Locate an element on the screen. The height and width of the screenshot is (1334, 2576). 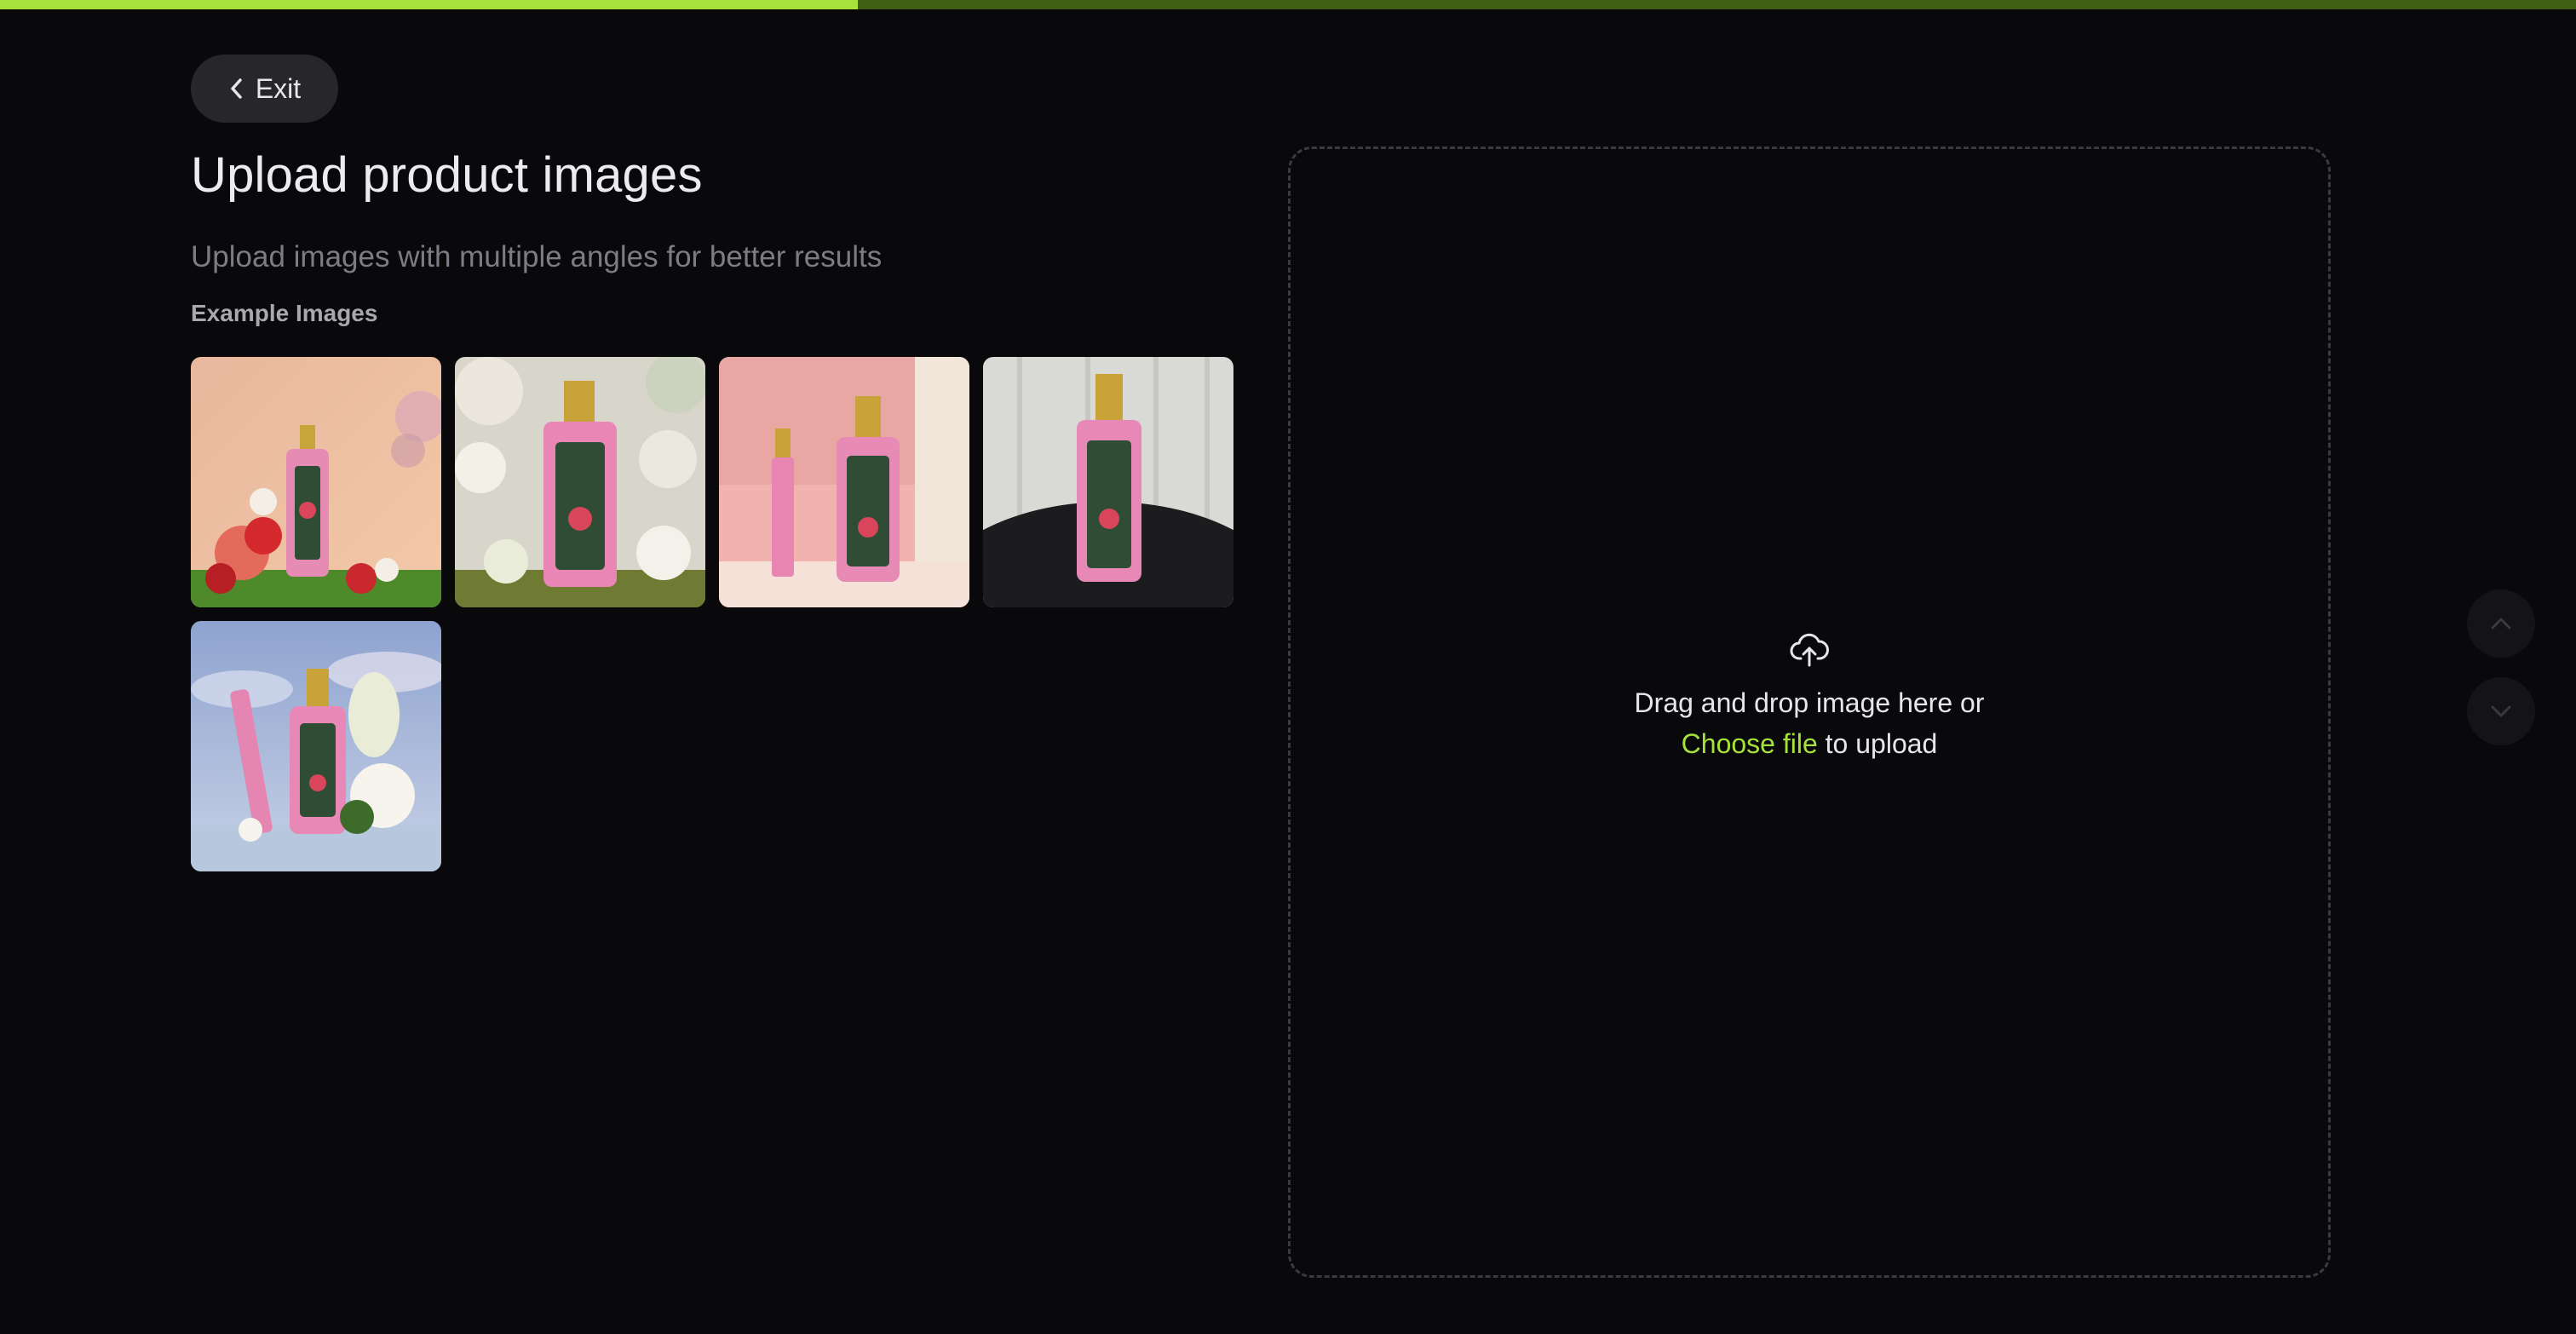
chevron-down-icon is located at coordinates (2501, 711).